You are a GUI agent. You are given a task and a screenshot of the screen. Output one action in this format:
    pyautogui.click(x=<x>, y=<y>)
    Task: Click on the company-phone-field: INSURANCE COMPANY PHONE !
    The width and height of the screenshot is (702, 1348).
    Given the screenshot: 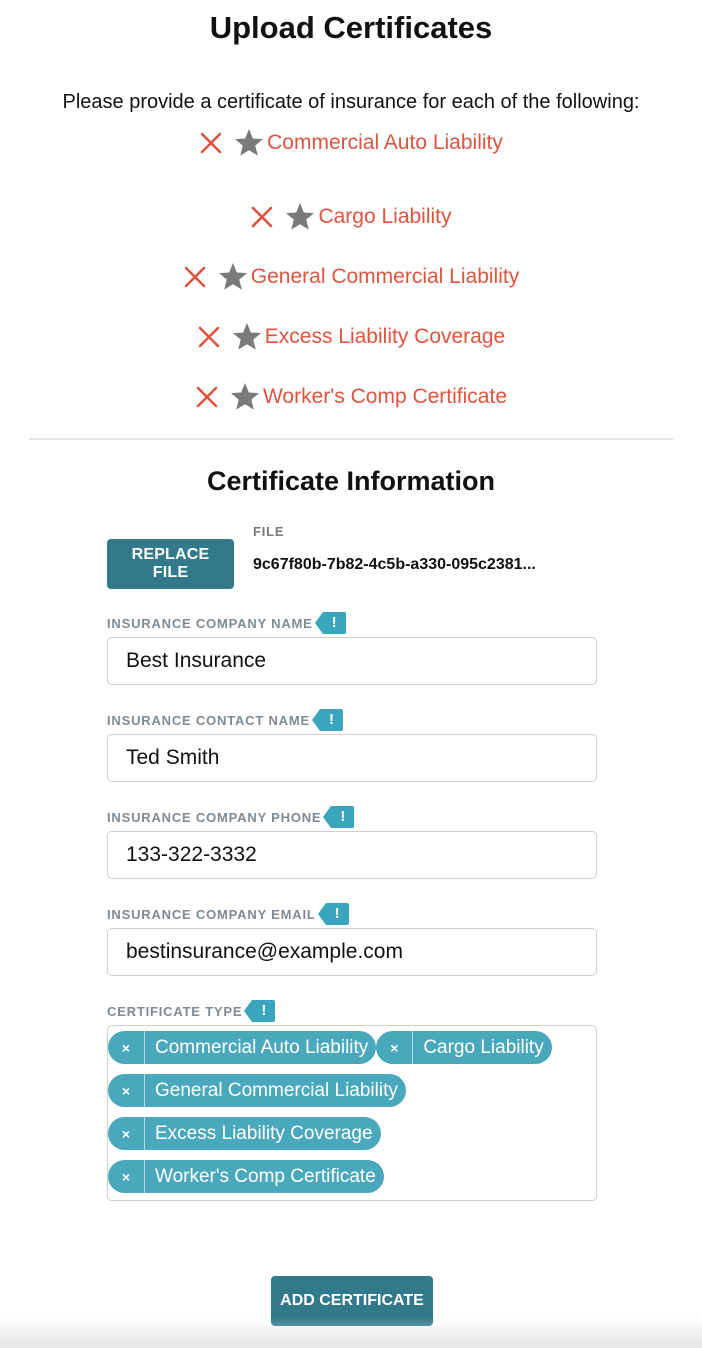 What is the action you would take?
    pyautogui.click(x=352, y=842)
    